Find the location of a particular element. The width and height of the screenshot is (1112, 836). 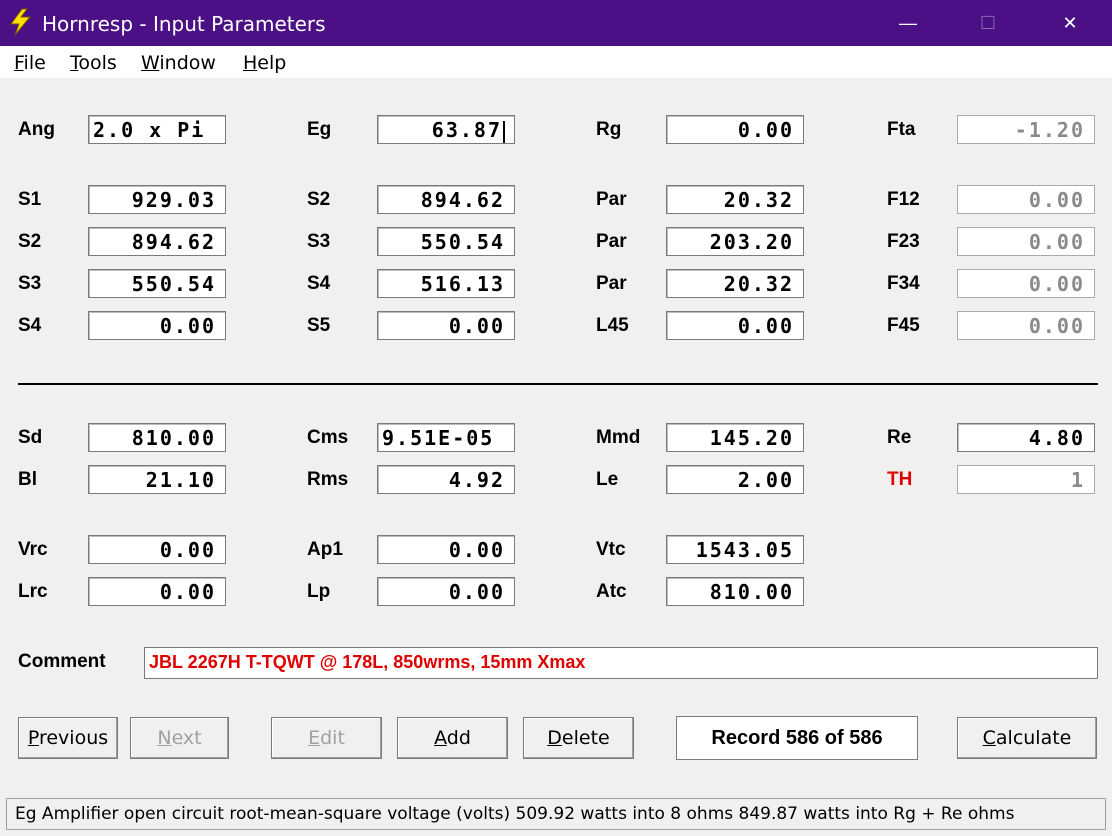

rg-field: 0.00 is located at coordinates (735, 129).